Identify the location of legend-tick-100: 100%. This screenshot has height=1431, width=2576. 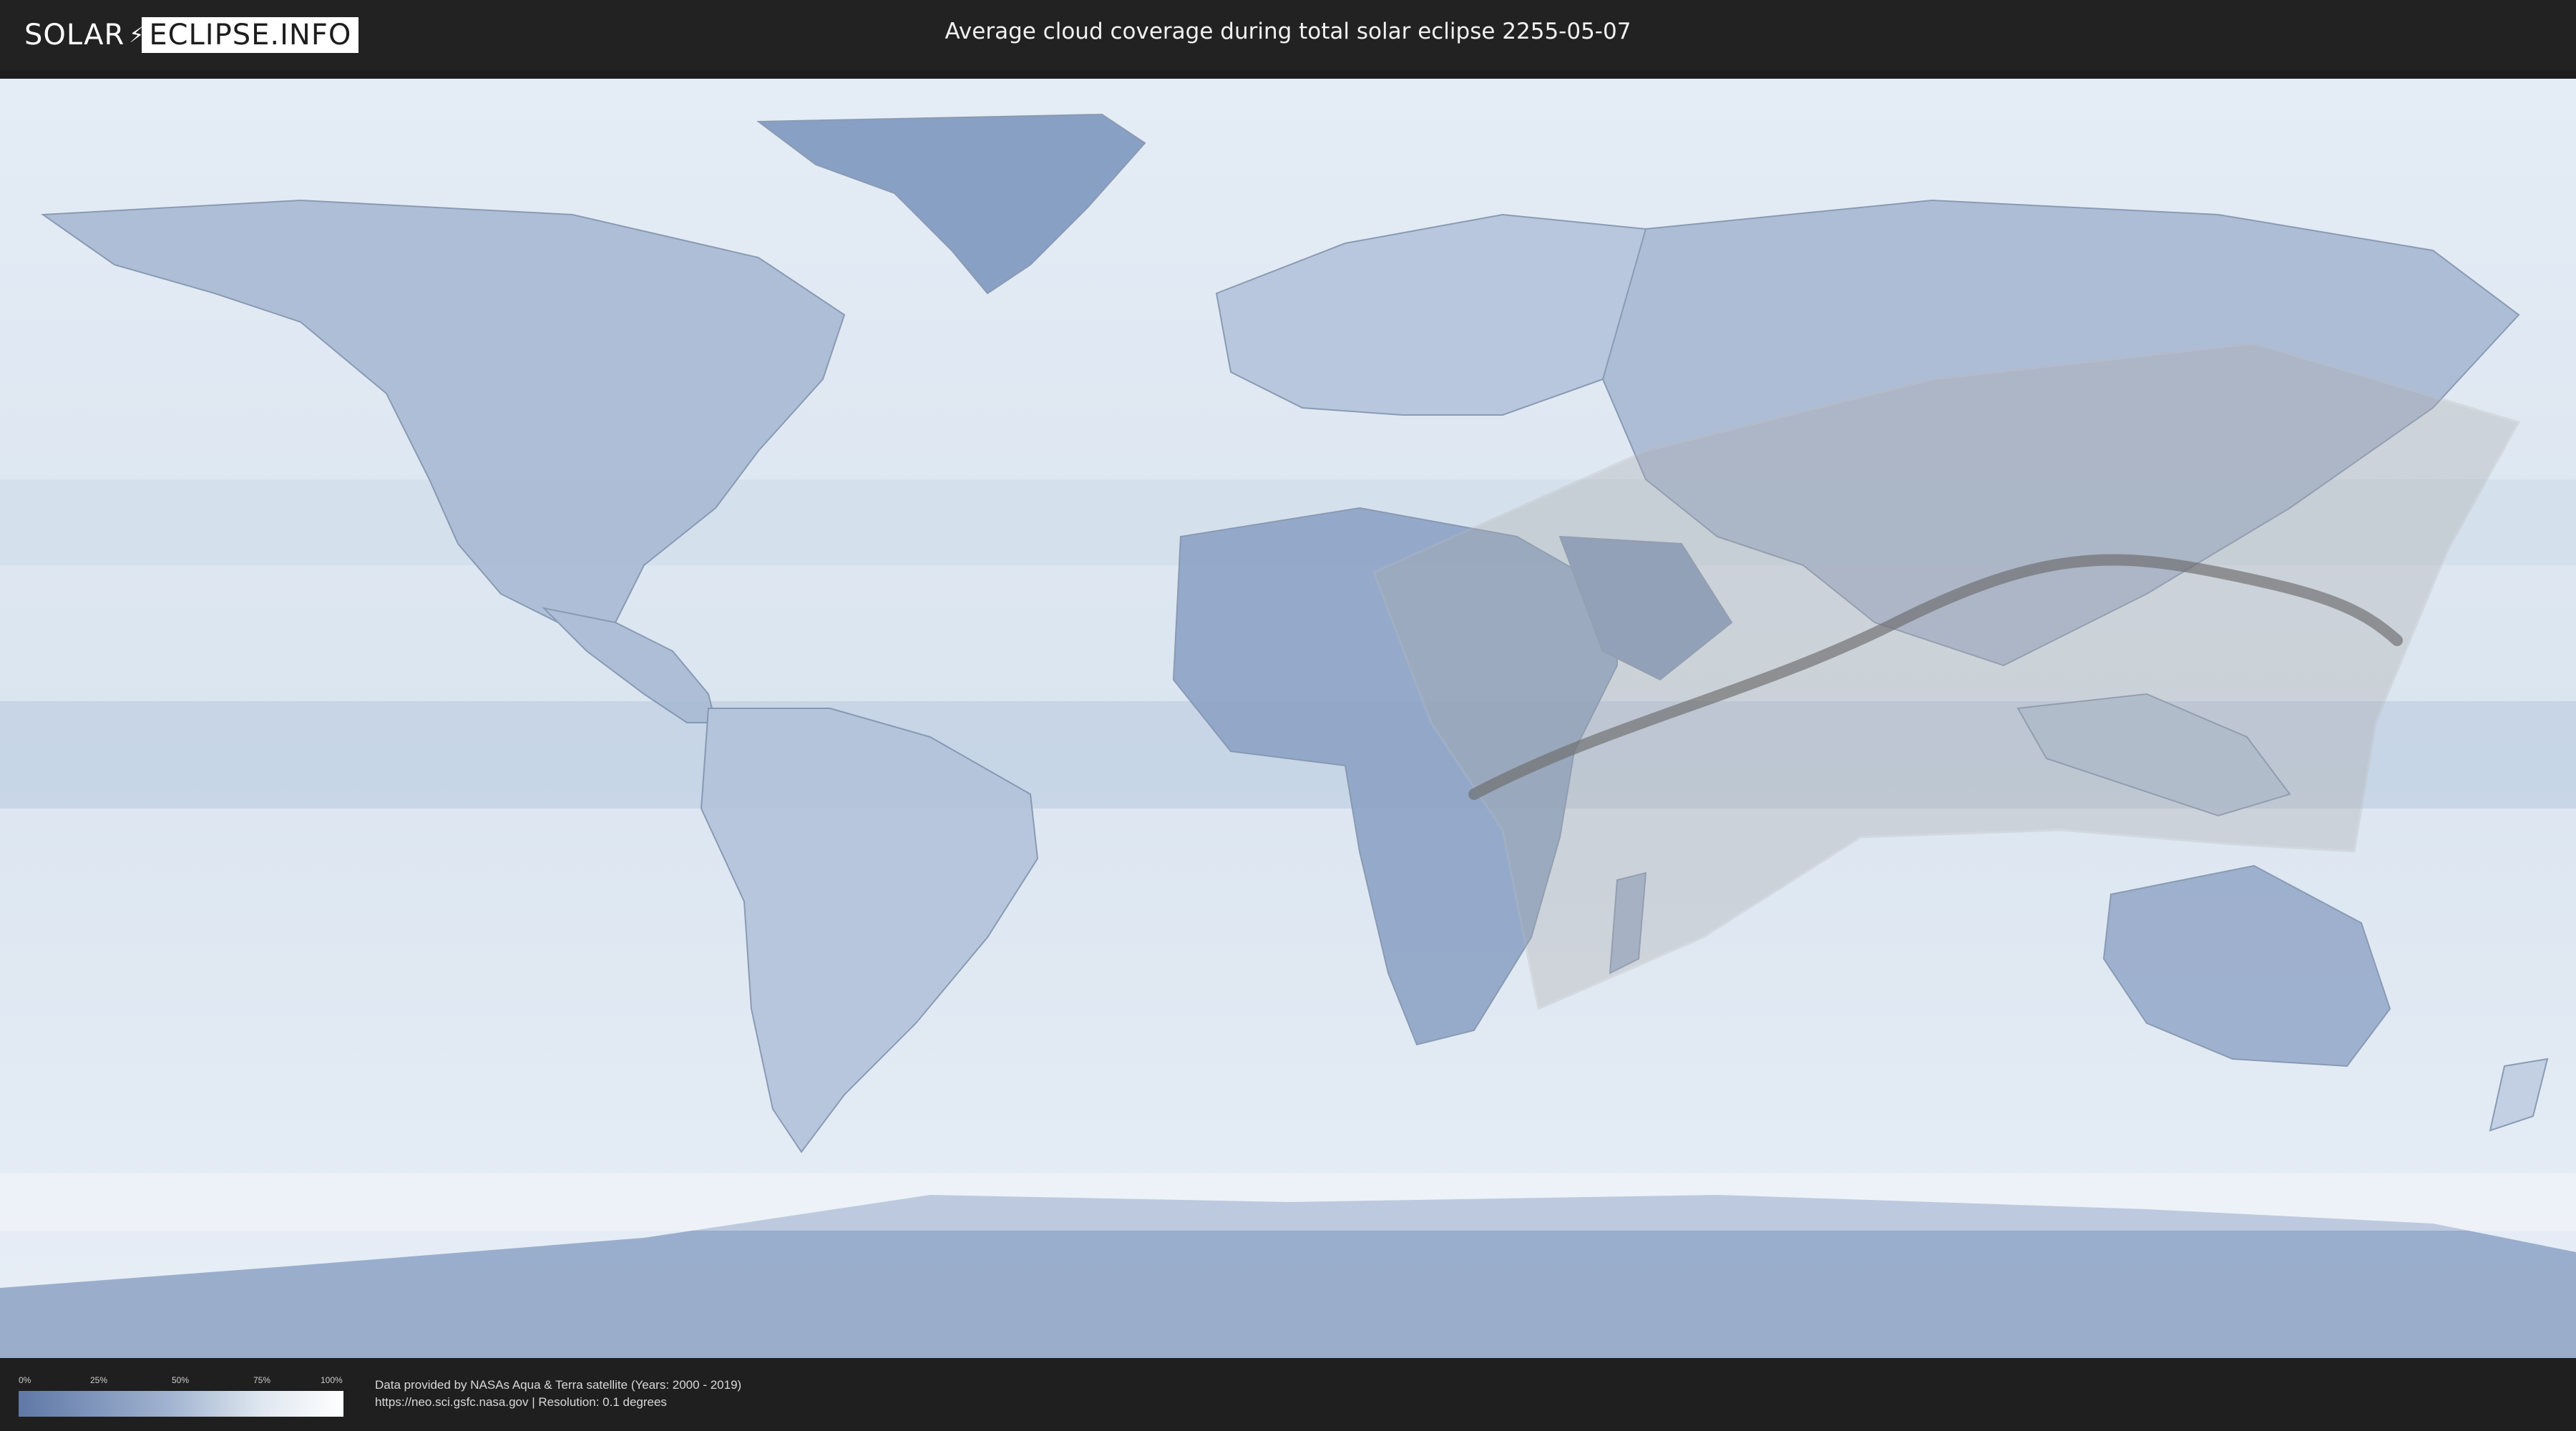
(332, 1380).